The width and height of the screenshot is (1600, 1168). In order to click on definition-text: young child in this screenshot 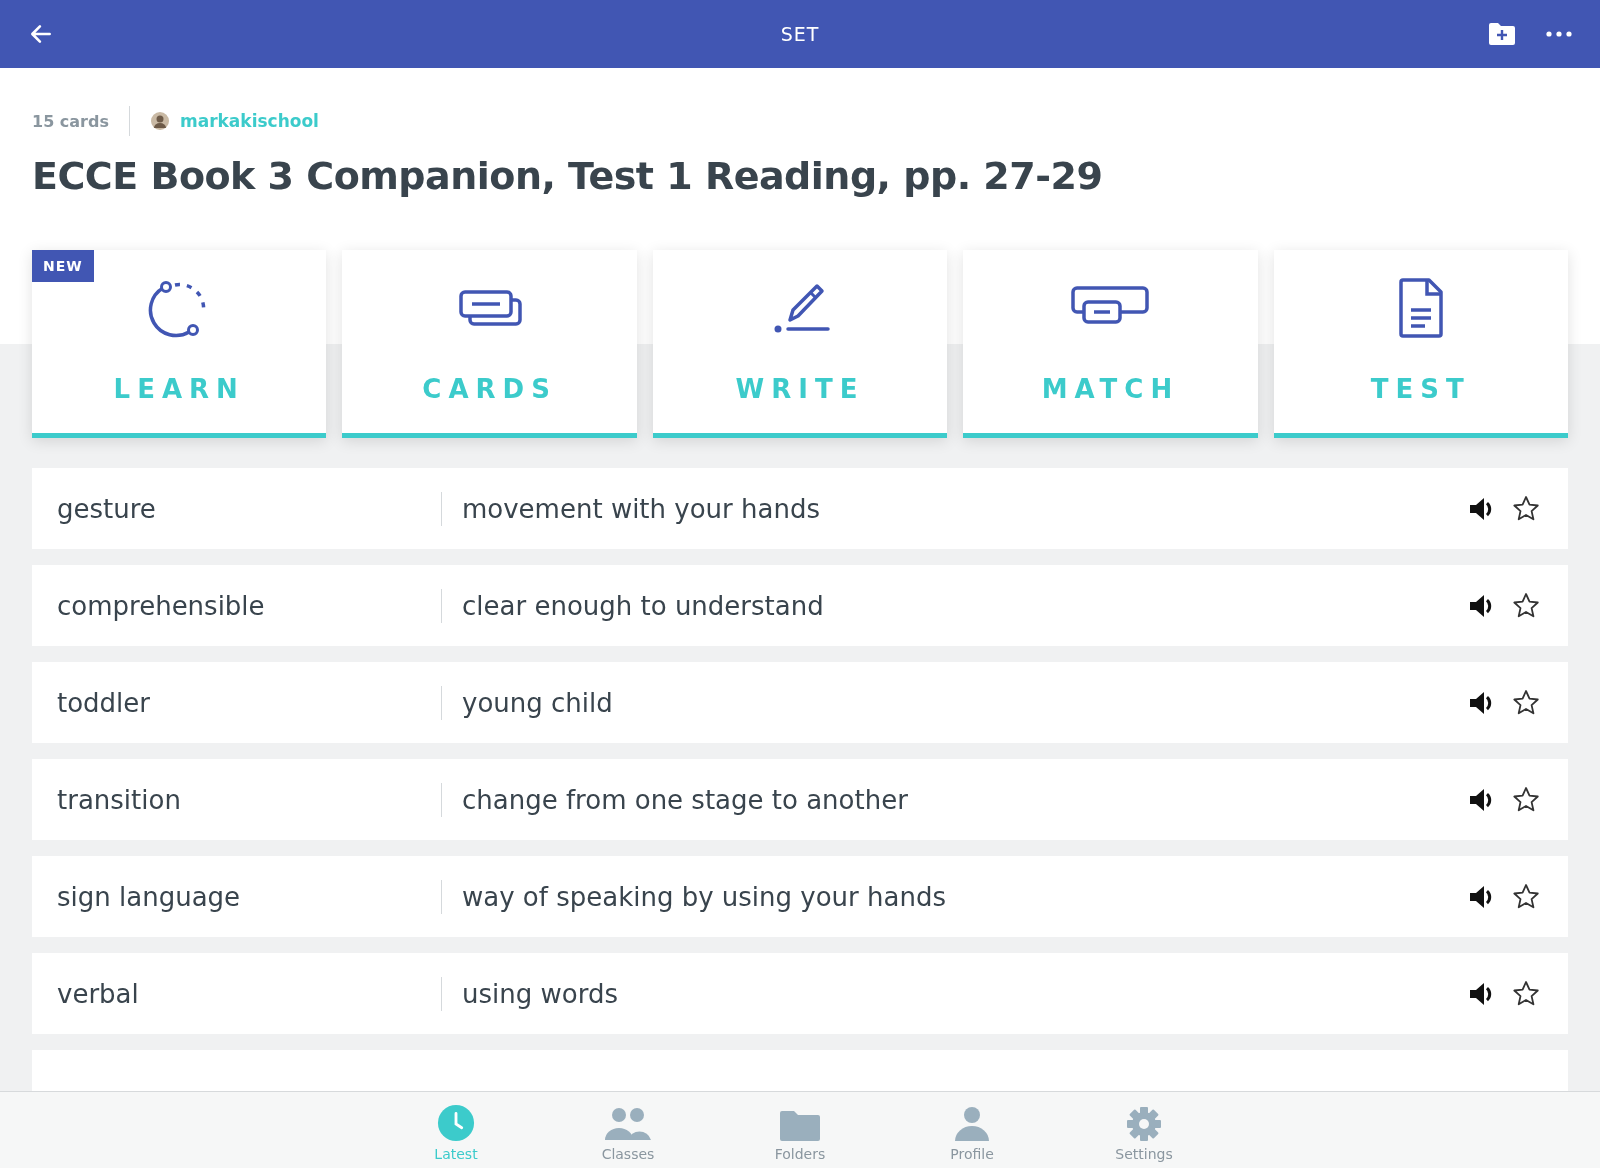, I will do `click(537, 702)`.